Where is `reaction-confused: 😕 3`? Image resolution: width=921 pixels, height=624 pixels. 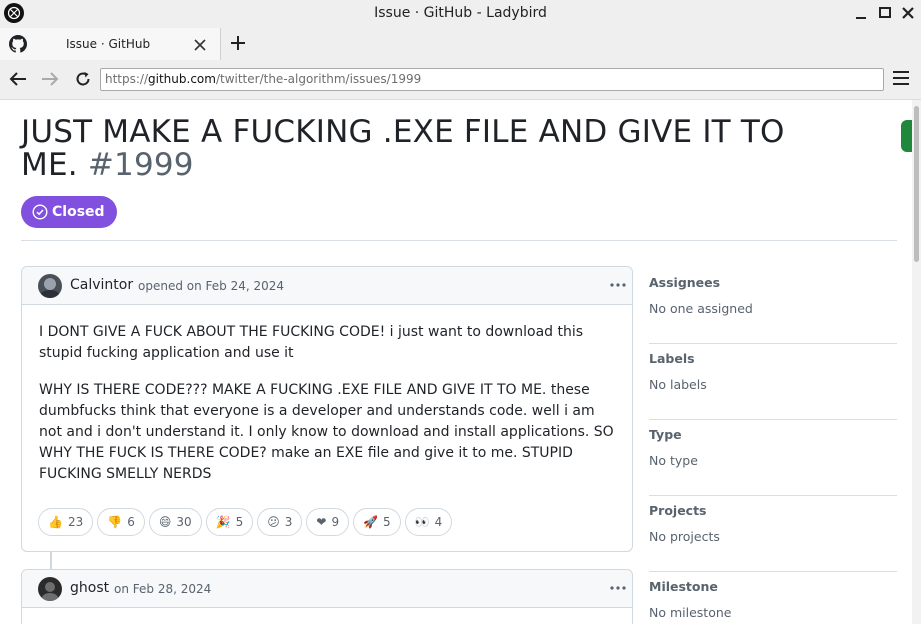 reaction-confused: 😕 3 is located at coordinates (280, 522).